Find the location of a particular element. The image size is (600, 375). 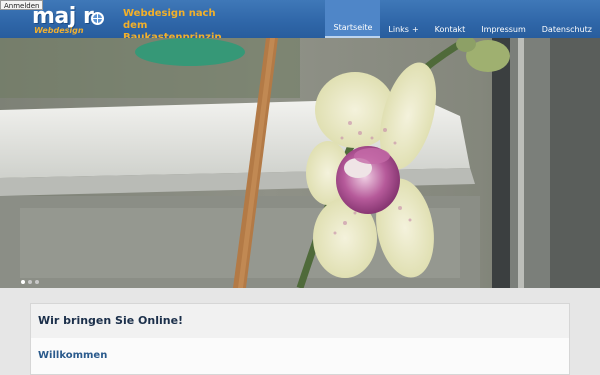

section-heading: Willkommen is located at coordinates (73, 355).